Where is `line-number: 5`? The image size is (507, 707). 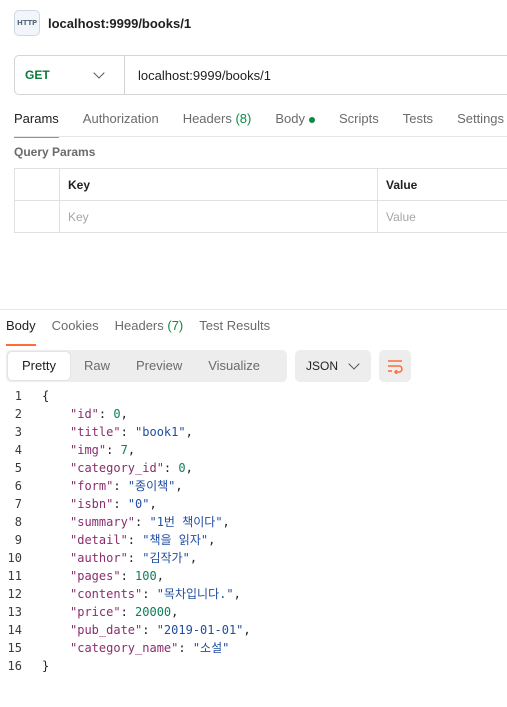
line-number: 5 is located at coordinates (18, 468).